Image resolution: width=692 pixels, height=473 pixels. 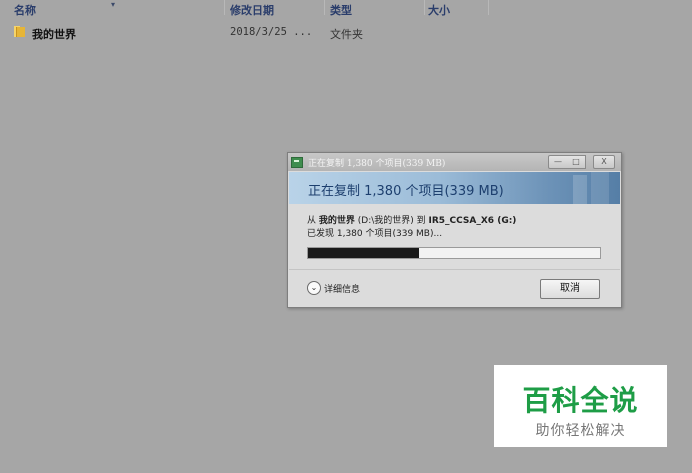 What do you see at coordinates (20, 31) in the screenshot?
I see `folder-icon` at bounding box center [20, 31].